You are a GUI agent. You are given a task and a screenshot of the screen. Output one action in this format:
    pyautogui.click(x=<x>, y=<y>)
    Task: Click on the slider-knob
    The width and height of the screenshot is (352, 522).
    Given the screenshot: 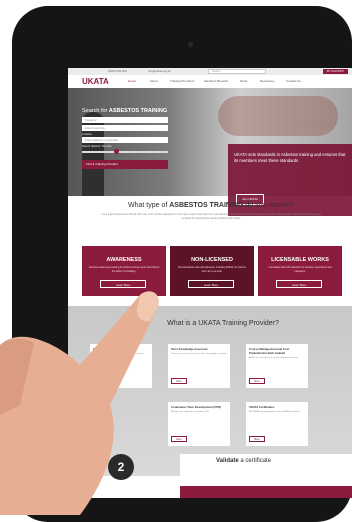 What is the action you would take?
    pyautogui.click(x=116, y=151)
    